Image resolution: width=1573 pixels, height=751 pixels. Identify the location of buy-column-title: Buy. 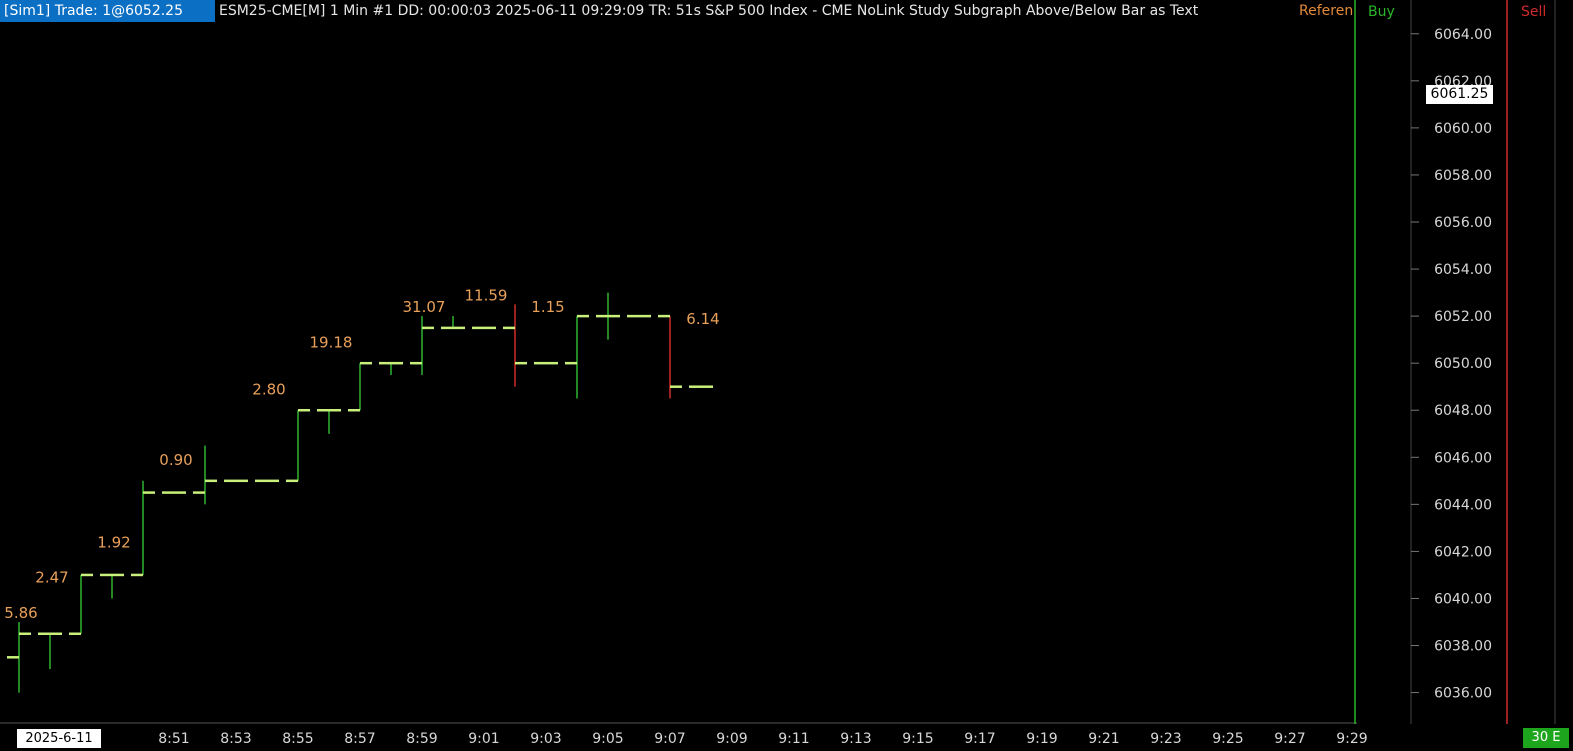
(1381, 12).